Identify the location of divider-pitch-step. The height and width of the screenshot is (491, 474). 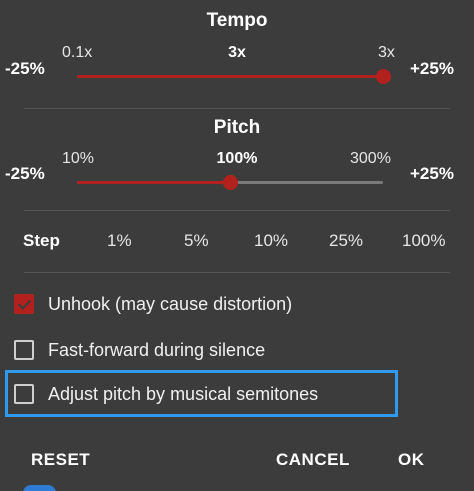
(237, 210).